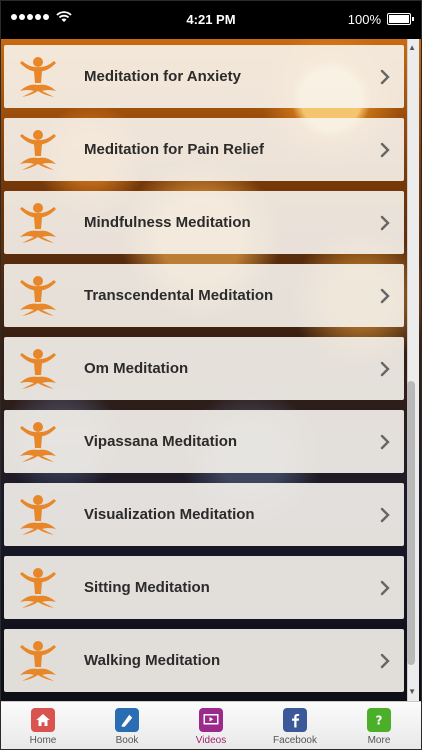 This screenshot has height=750, width=422. Describe the element at coordinates (204, 368) in the screenshot. I see `list-item: Om Meditation` at that location.